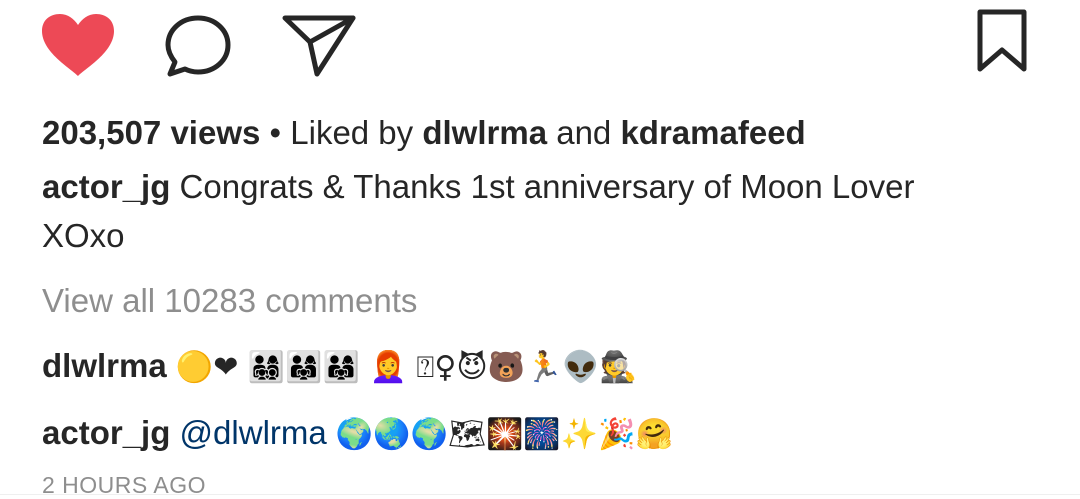 Image resolution: width=1080 pixels, height=499 pixels. What do you see at coordinates (198, 46) in the screenshot?
I see `comment-bubble-icon` at bounding box center [198, 46].